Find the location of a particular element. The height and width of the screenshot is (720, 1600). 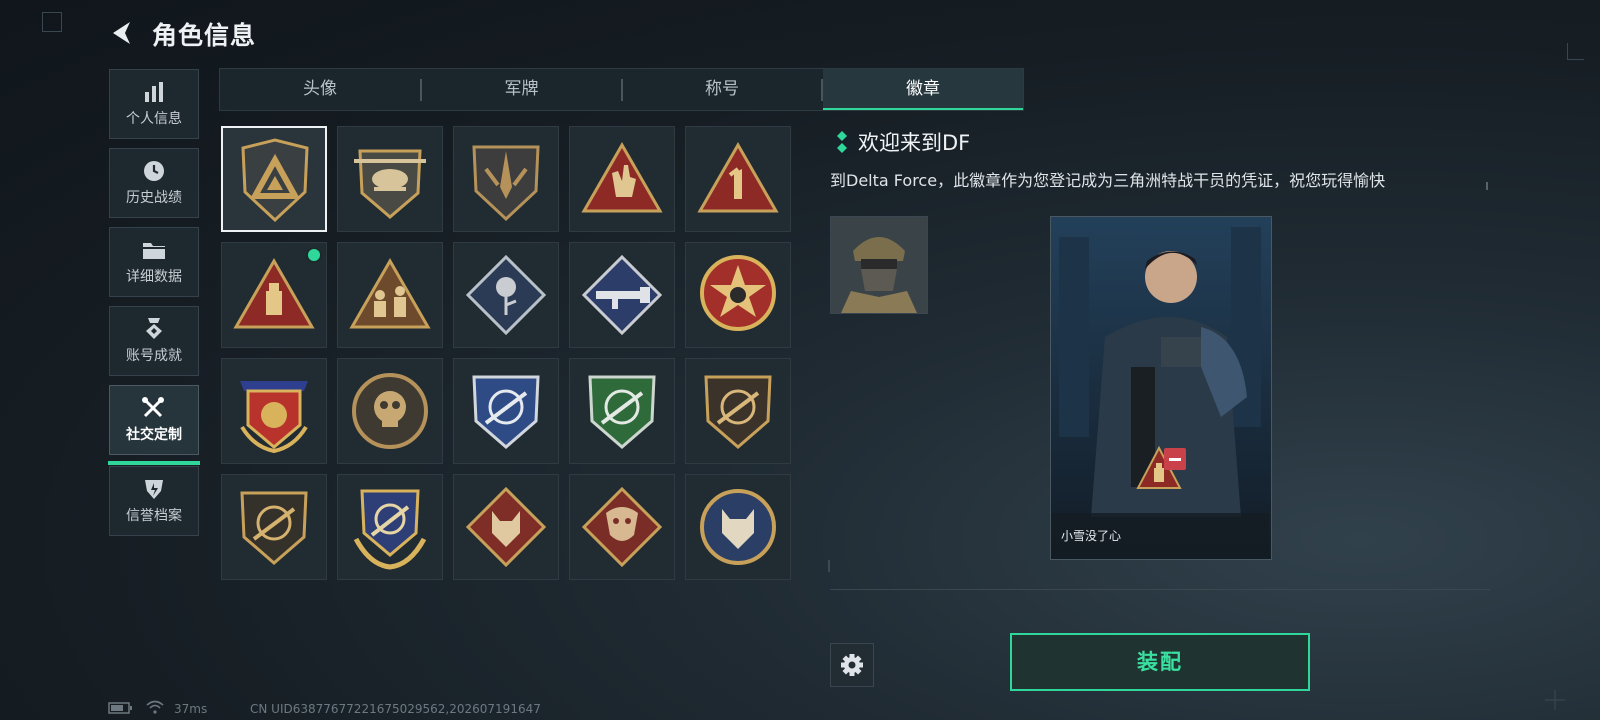

avatar is located at coordinates (879, 265).